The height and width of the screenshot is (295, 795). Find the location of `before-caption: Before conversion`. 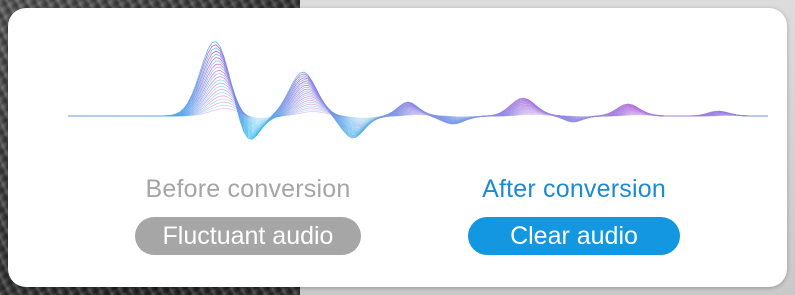

before-caption: Before conversion is located at coordinates (248, 189).